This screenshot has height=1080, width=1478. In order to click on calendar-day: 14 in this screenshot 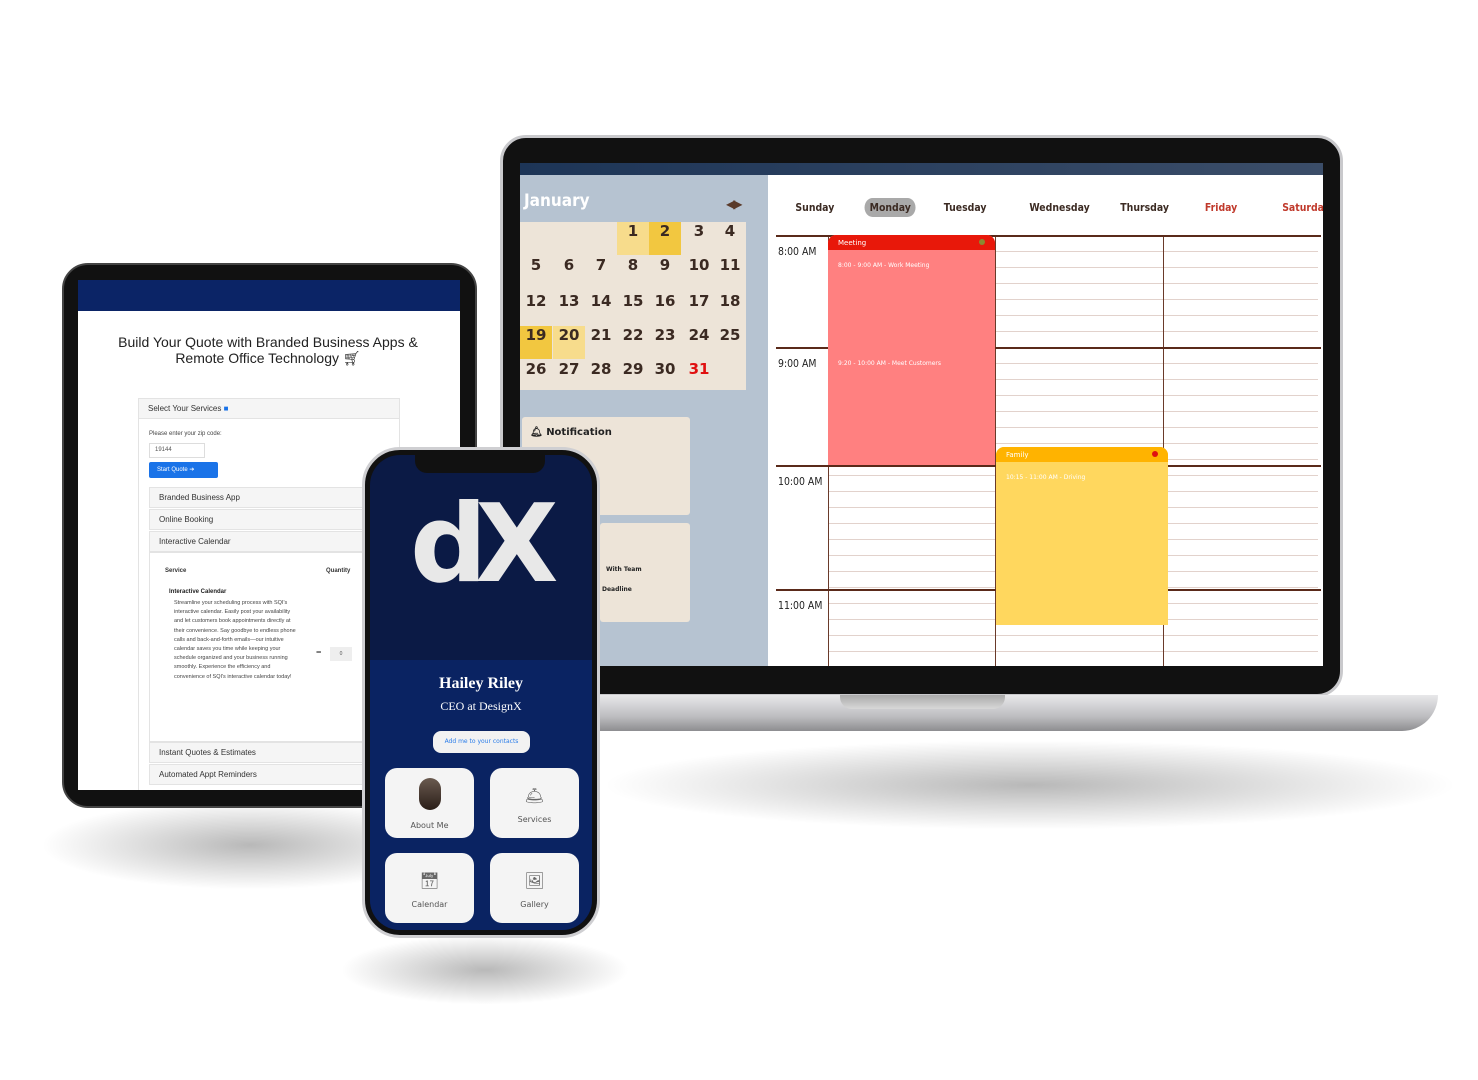, I will do `click(601, 308)`.